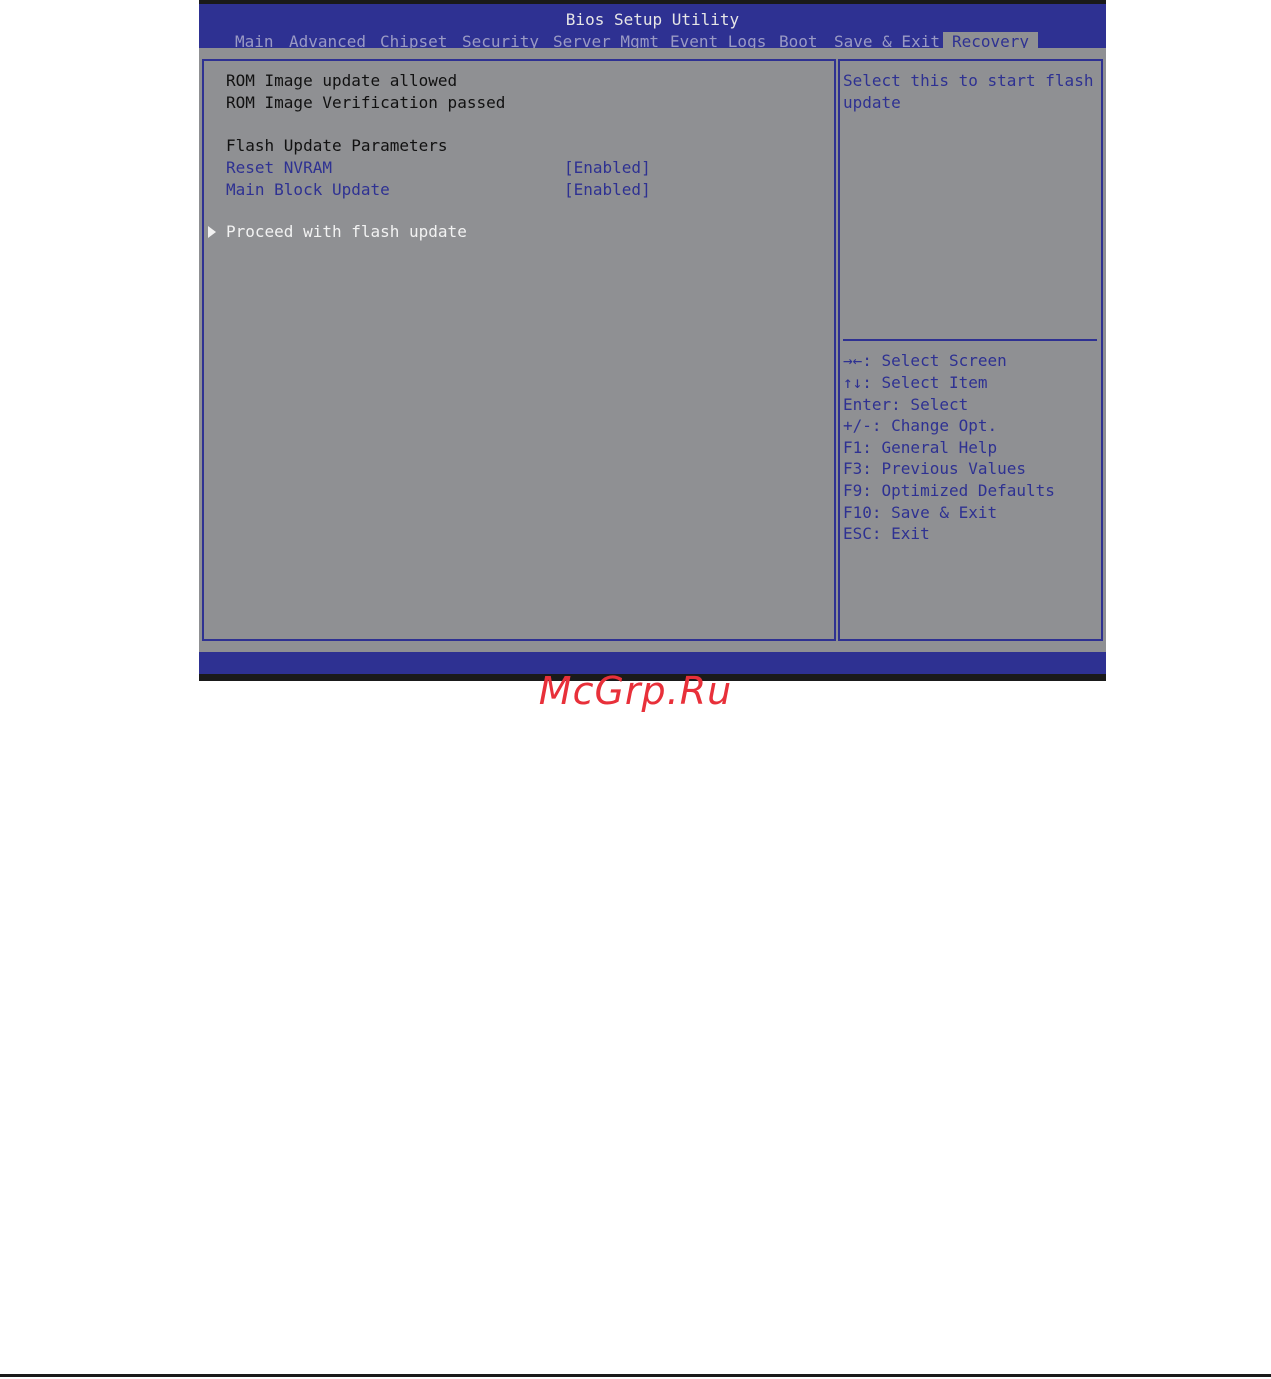 The image size is (1271, 1379). What do you see at coordinates (652, 19) in the screenshot?
I see `window-title: Bios Setup Utility` at bounding box center [652, 19].